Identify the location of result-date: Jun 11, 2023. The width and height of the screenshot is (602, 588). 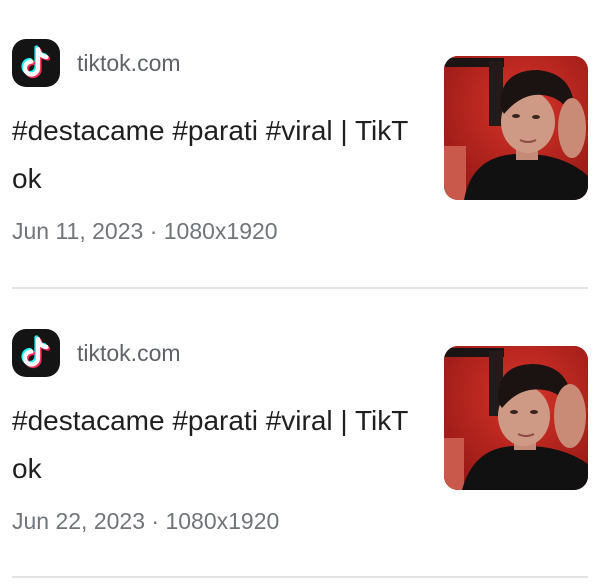
(78, 231).